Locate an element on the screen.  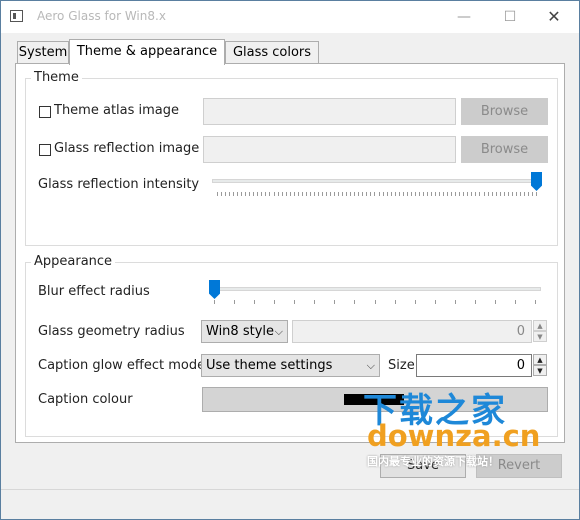
blur-radius-slider is located at coordinates (375, 293).